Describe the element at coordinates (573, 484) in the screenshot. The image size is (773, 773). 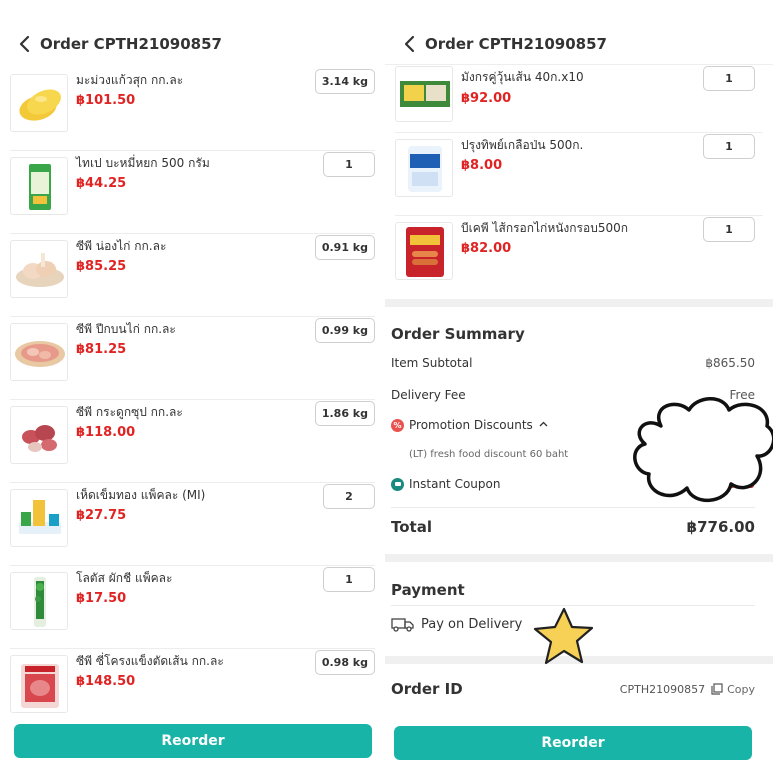
I see `coupon-row: Instant Coupon -฿30.00` at that location.